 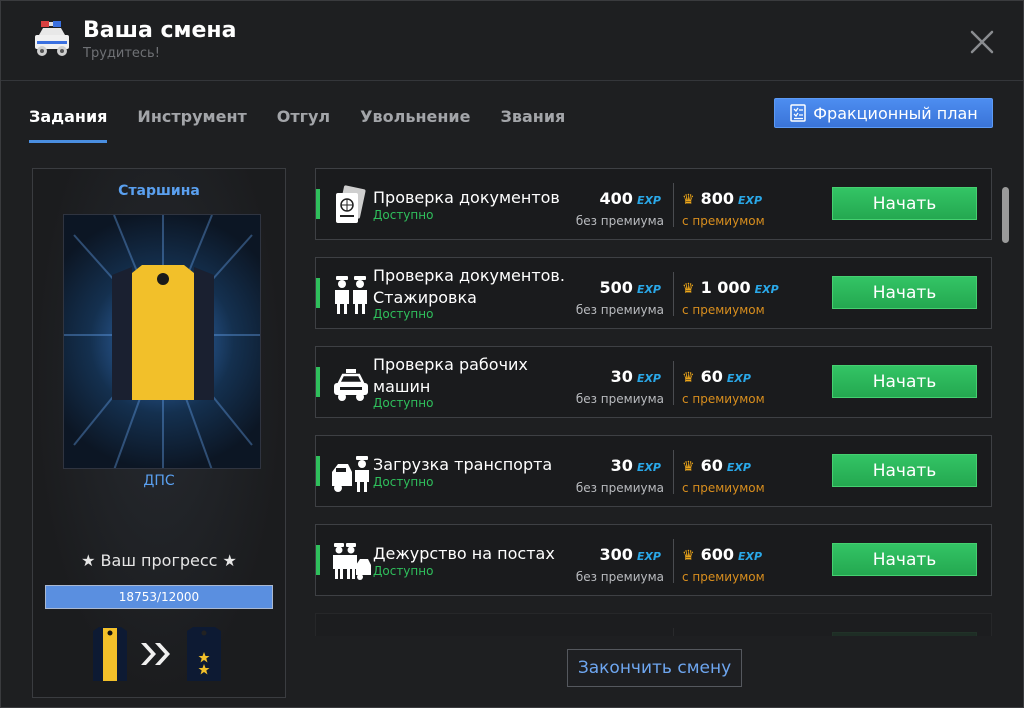 I want to click on exp-value: 400 EXP, so click(x=630, y=198).